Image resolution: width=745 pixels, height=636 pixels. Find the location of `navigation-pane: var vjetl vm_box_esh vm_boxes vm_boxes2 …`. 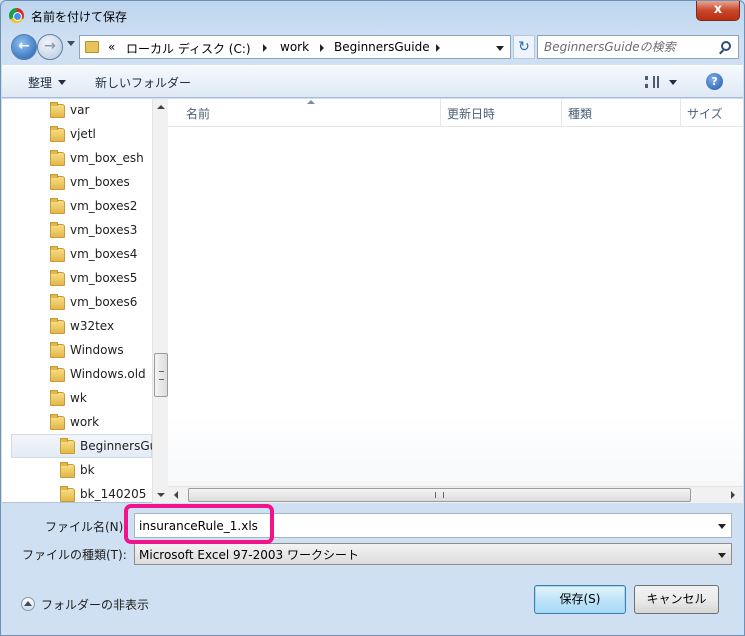

navigation-pane: var vjetl vm_box_esh vm_boxes vm_boxes2 … is located at coordinates (77, 301).